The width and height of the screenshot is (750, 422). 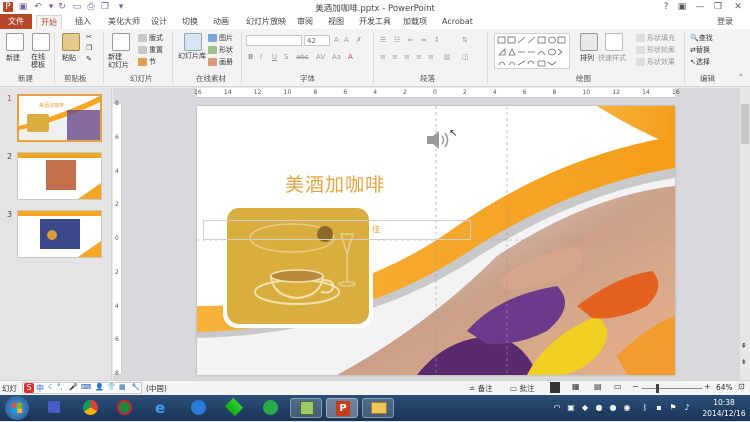 What do you see at coordinates (261, 57) in the screenshot?
I see `italic-icon: I` at bounding box center [261, 57].